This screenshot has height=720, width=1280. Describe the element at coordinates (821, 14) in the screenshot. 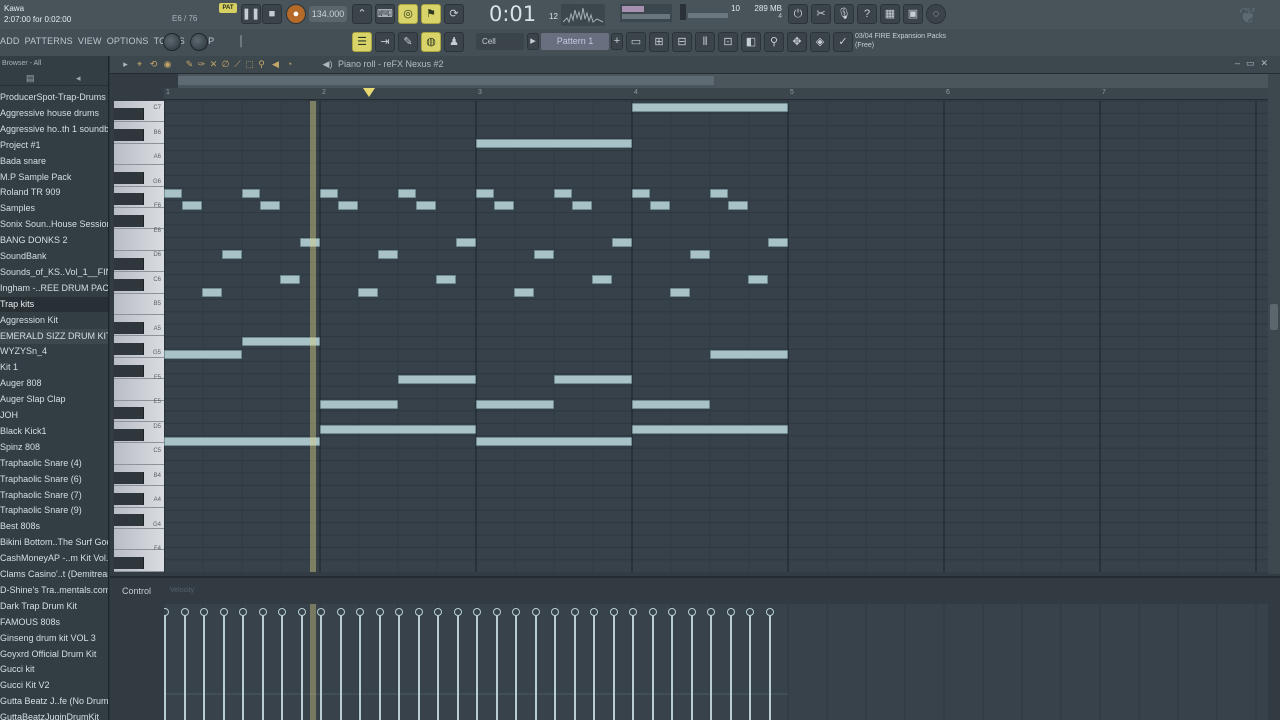

I see `tools-icon: ✂` at that location.